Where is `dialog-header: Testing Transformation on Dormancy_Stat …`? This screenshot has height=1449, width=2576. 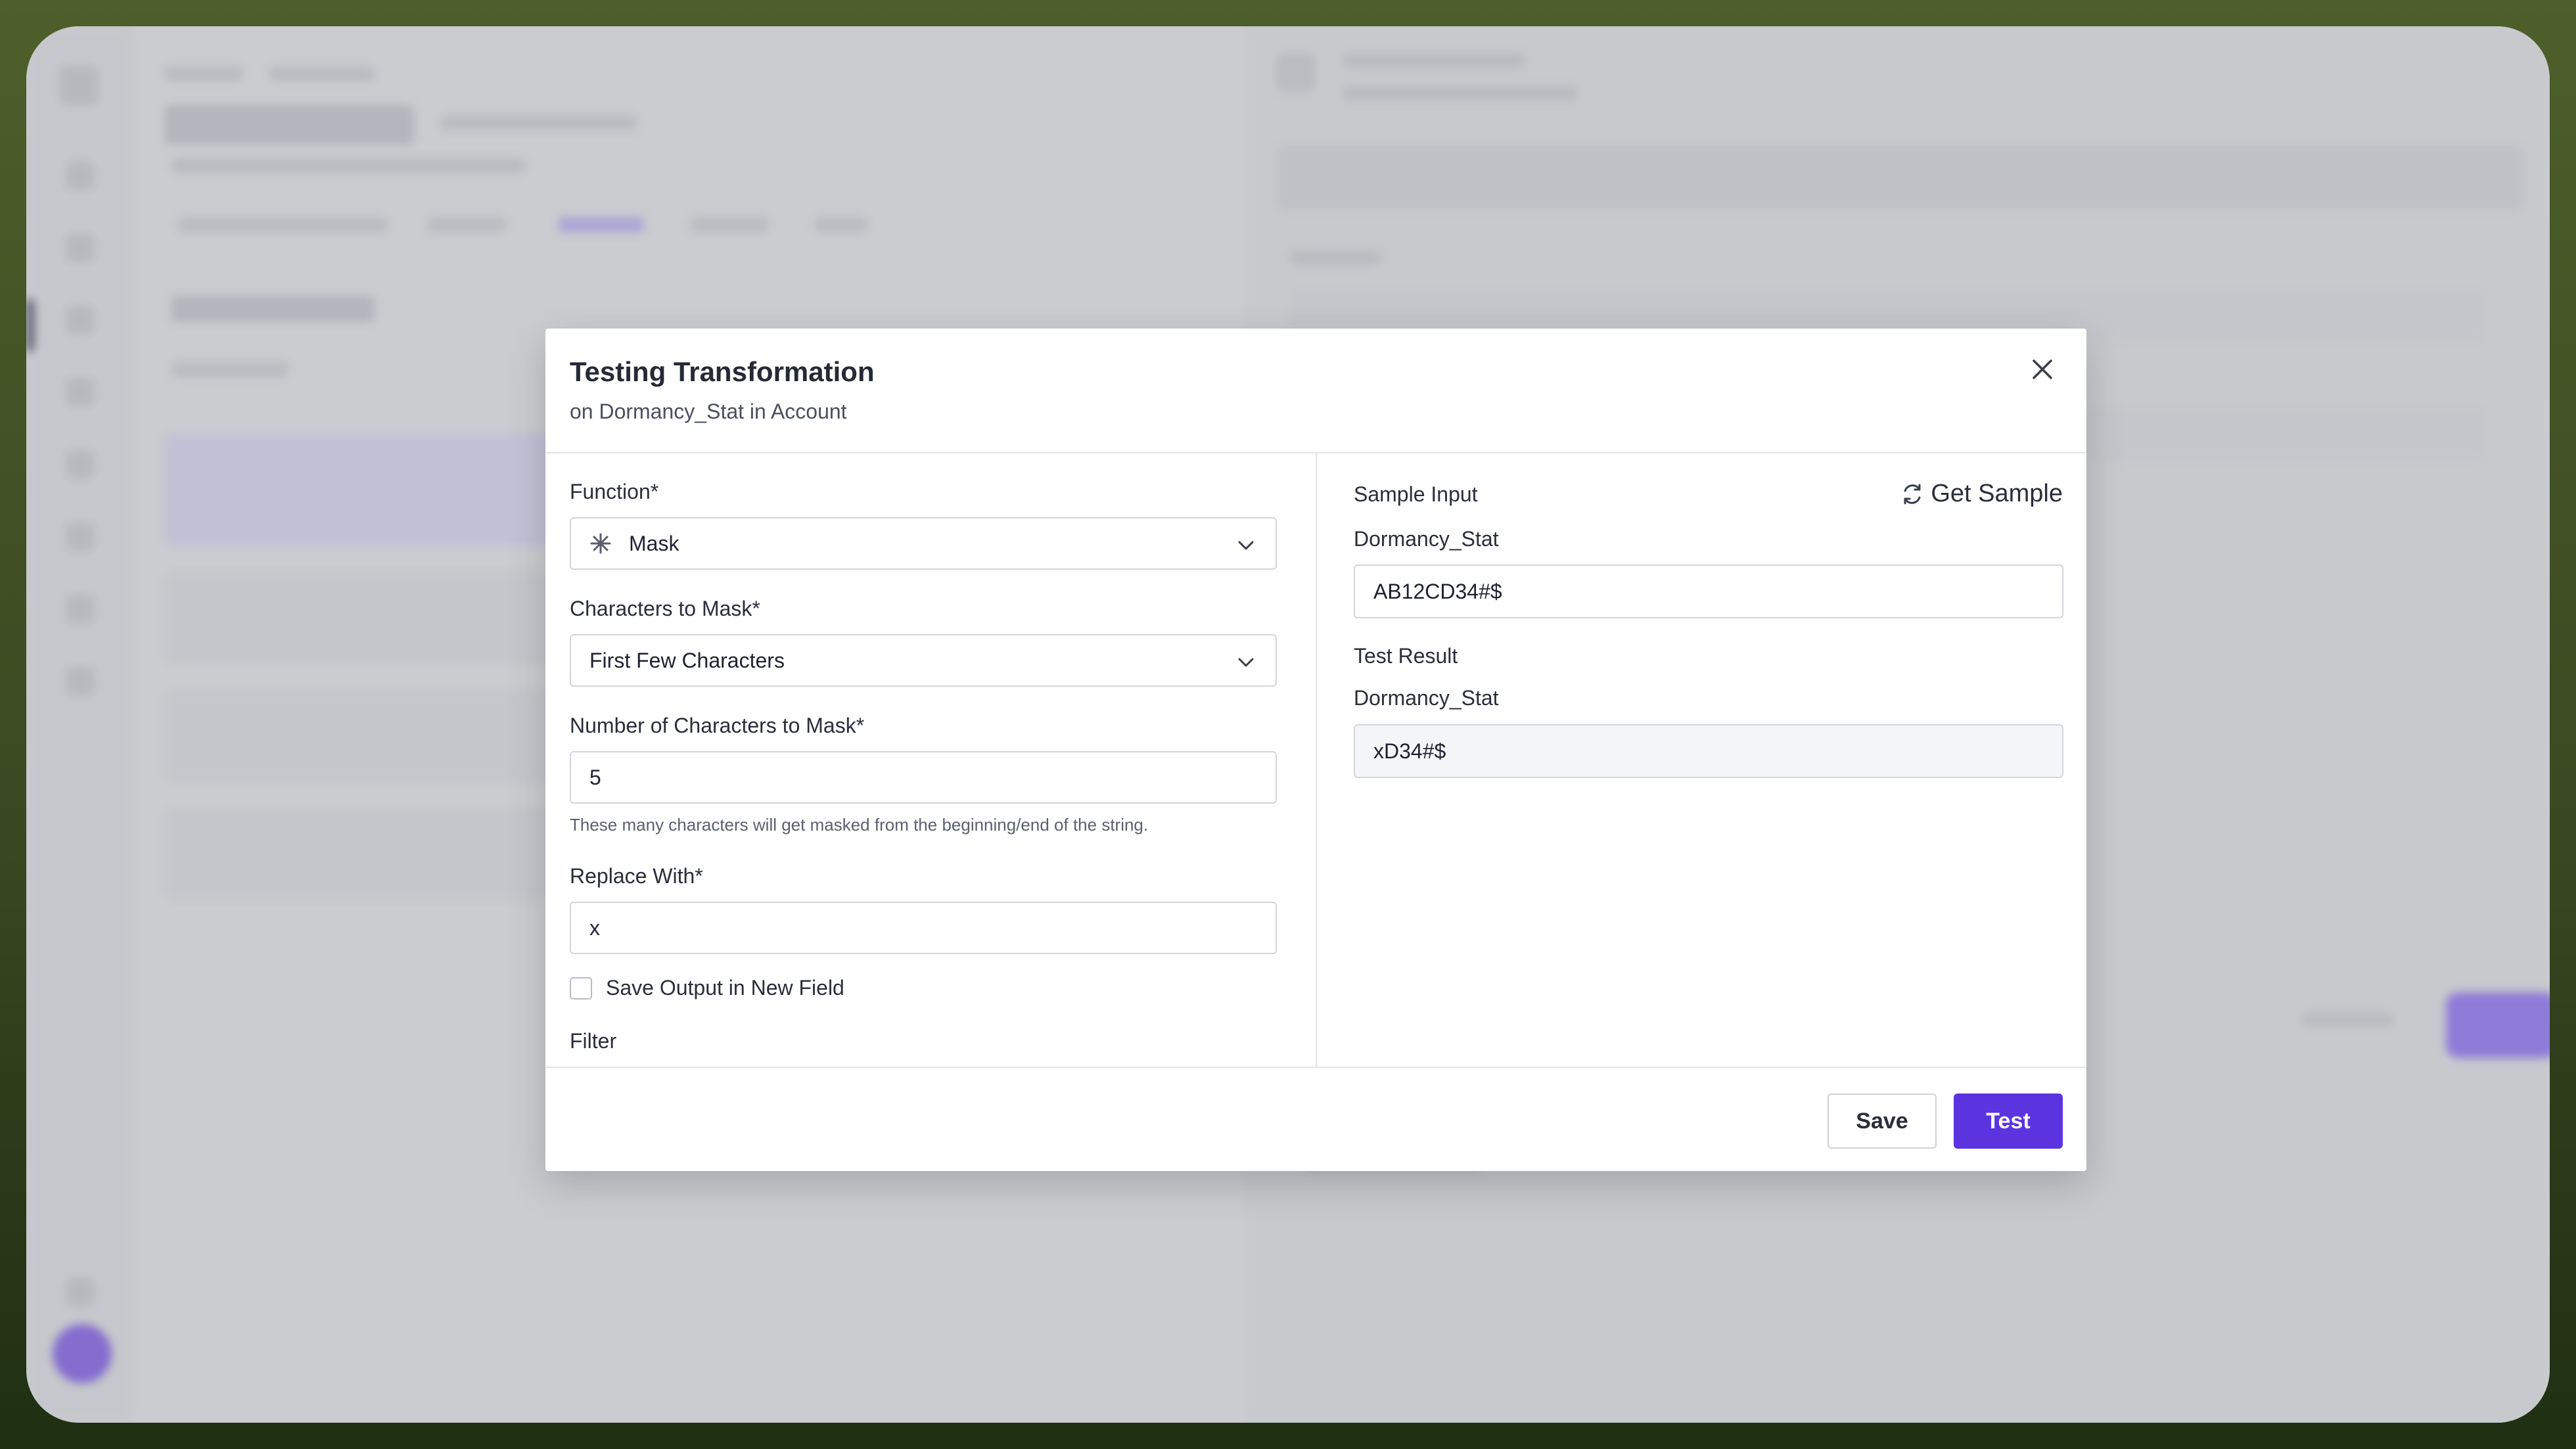
dialog-header: Testing Transformation on Dormancy_Stat … is located at coordinates (1316, 391).